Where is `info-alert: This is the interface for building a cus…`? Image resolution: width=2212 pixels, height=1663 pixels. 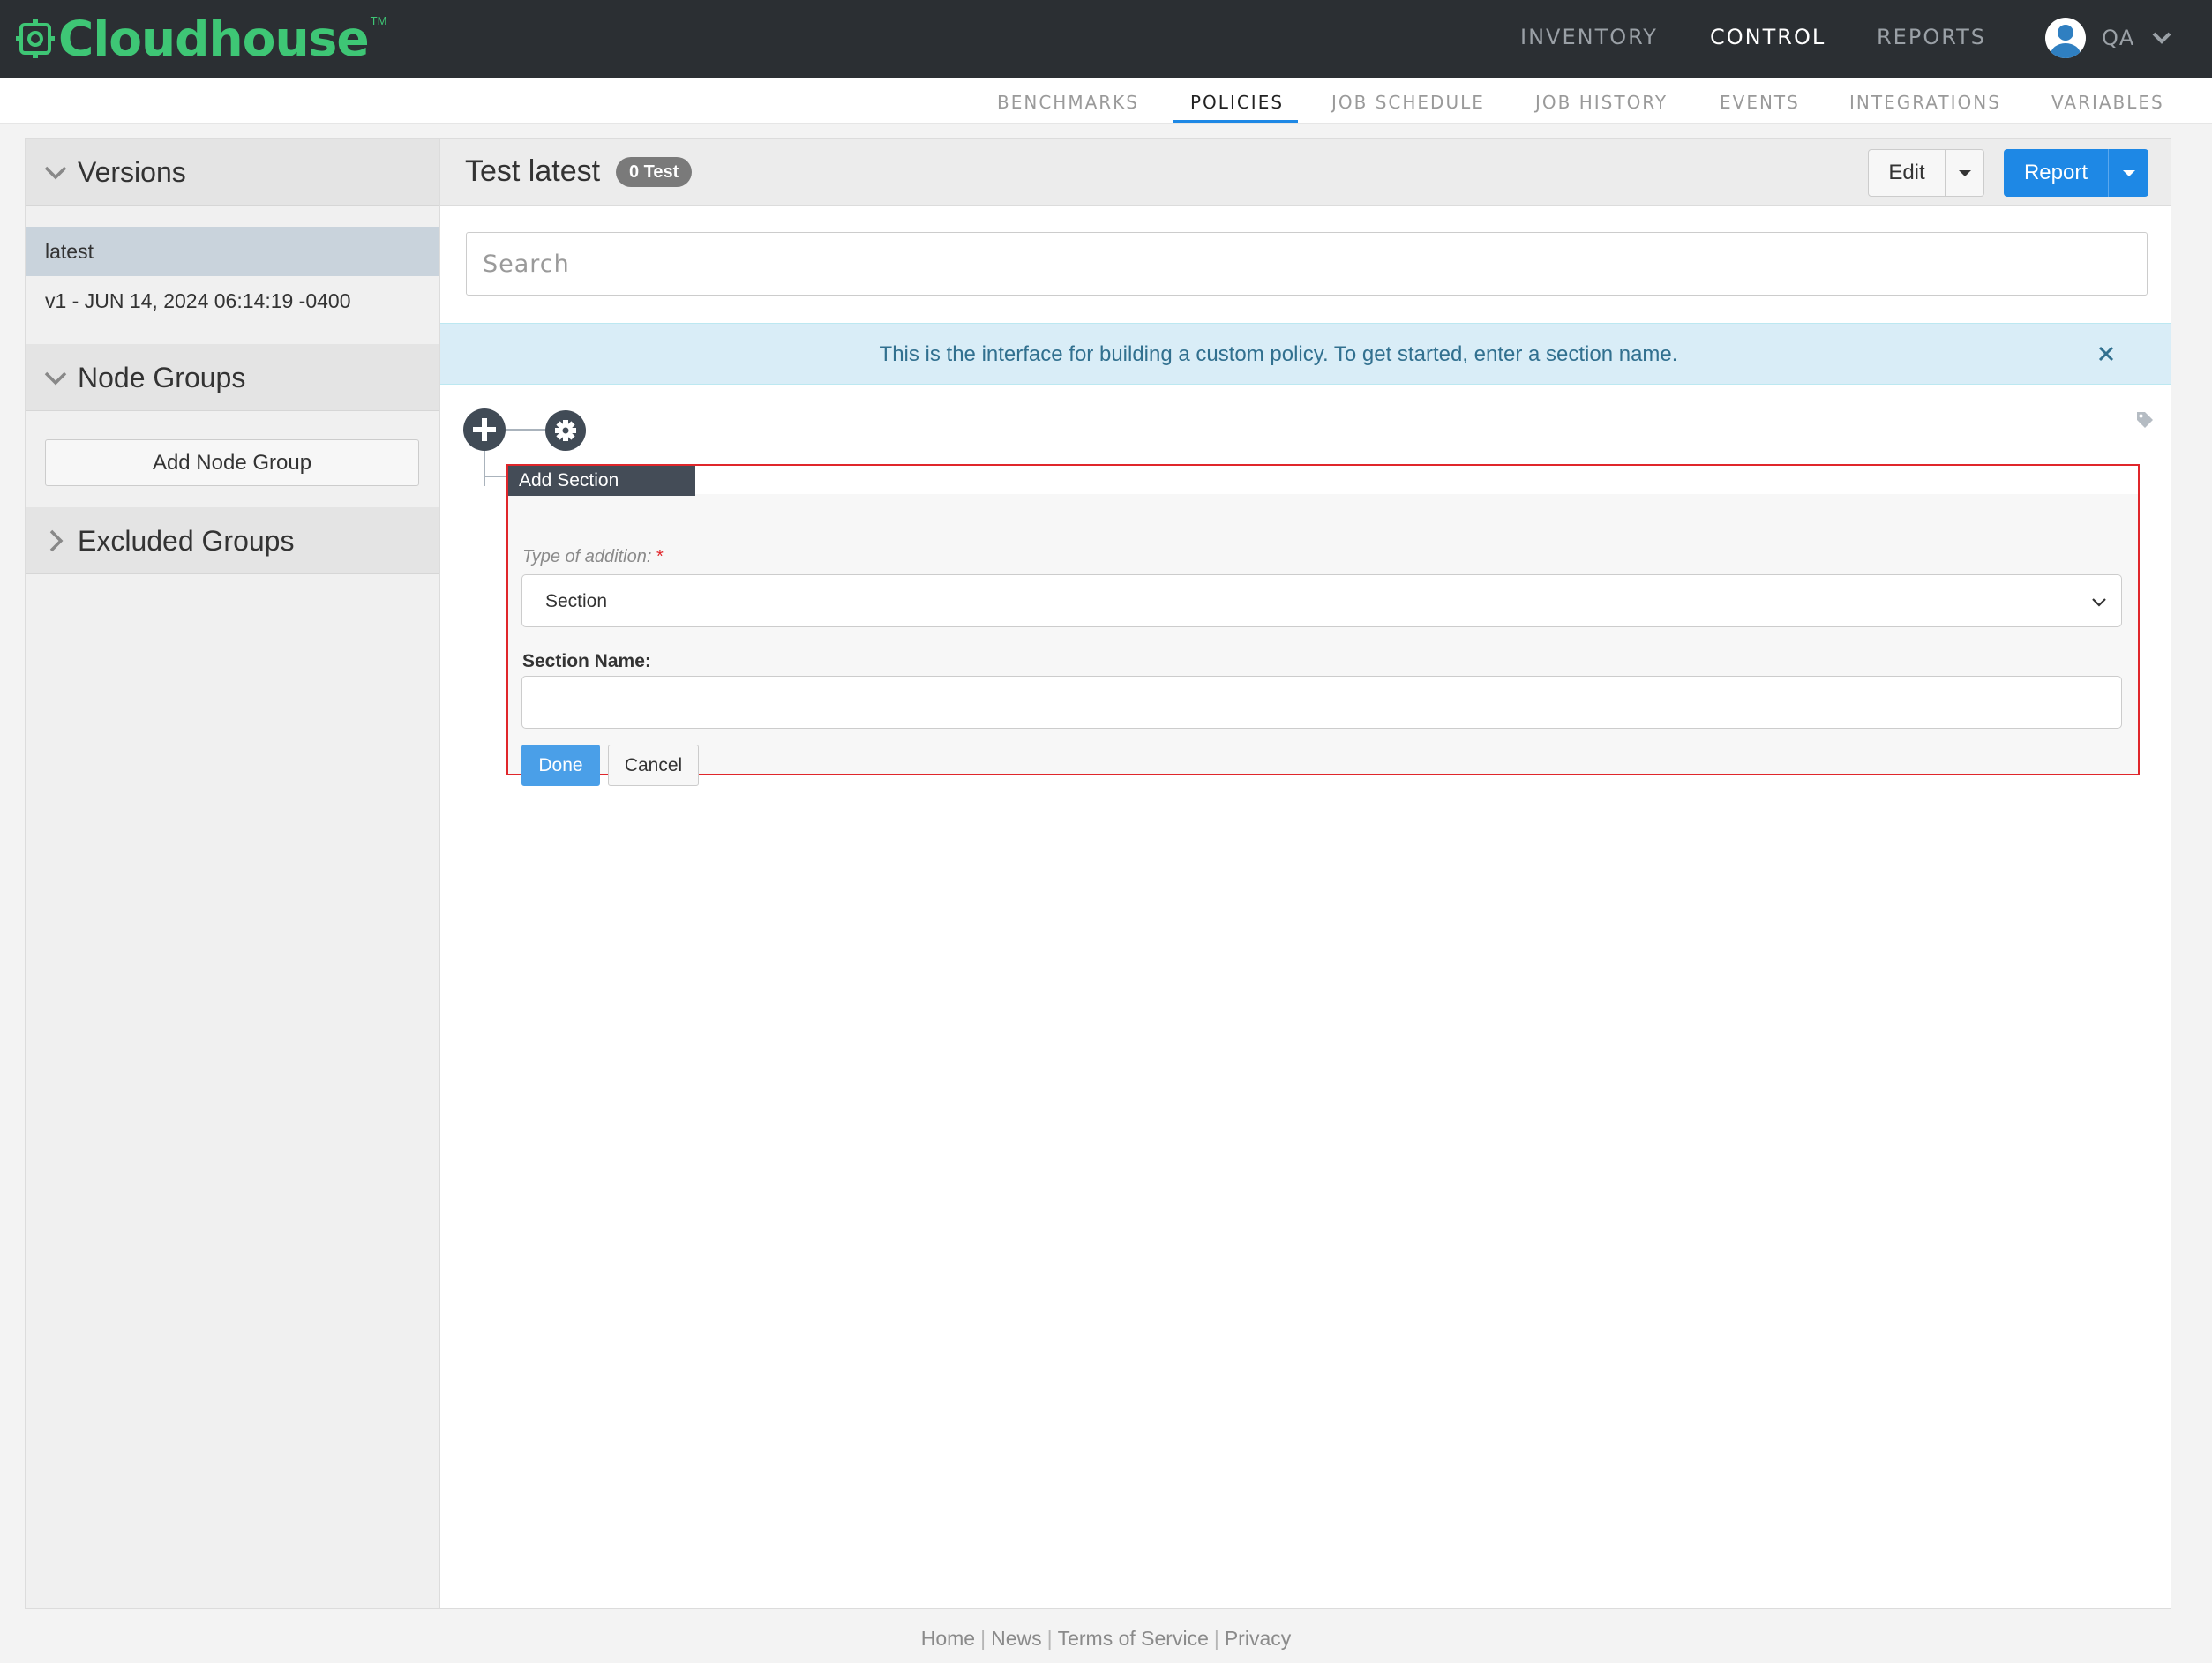 info-alert: This is the interface for building a cus… is located at coordinates (1305, 354).